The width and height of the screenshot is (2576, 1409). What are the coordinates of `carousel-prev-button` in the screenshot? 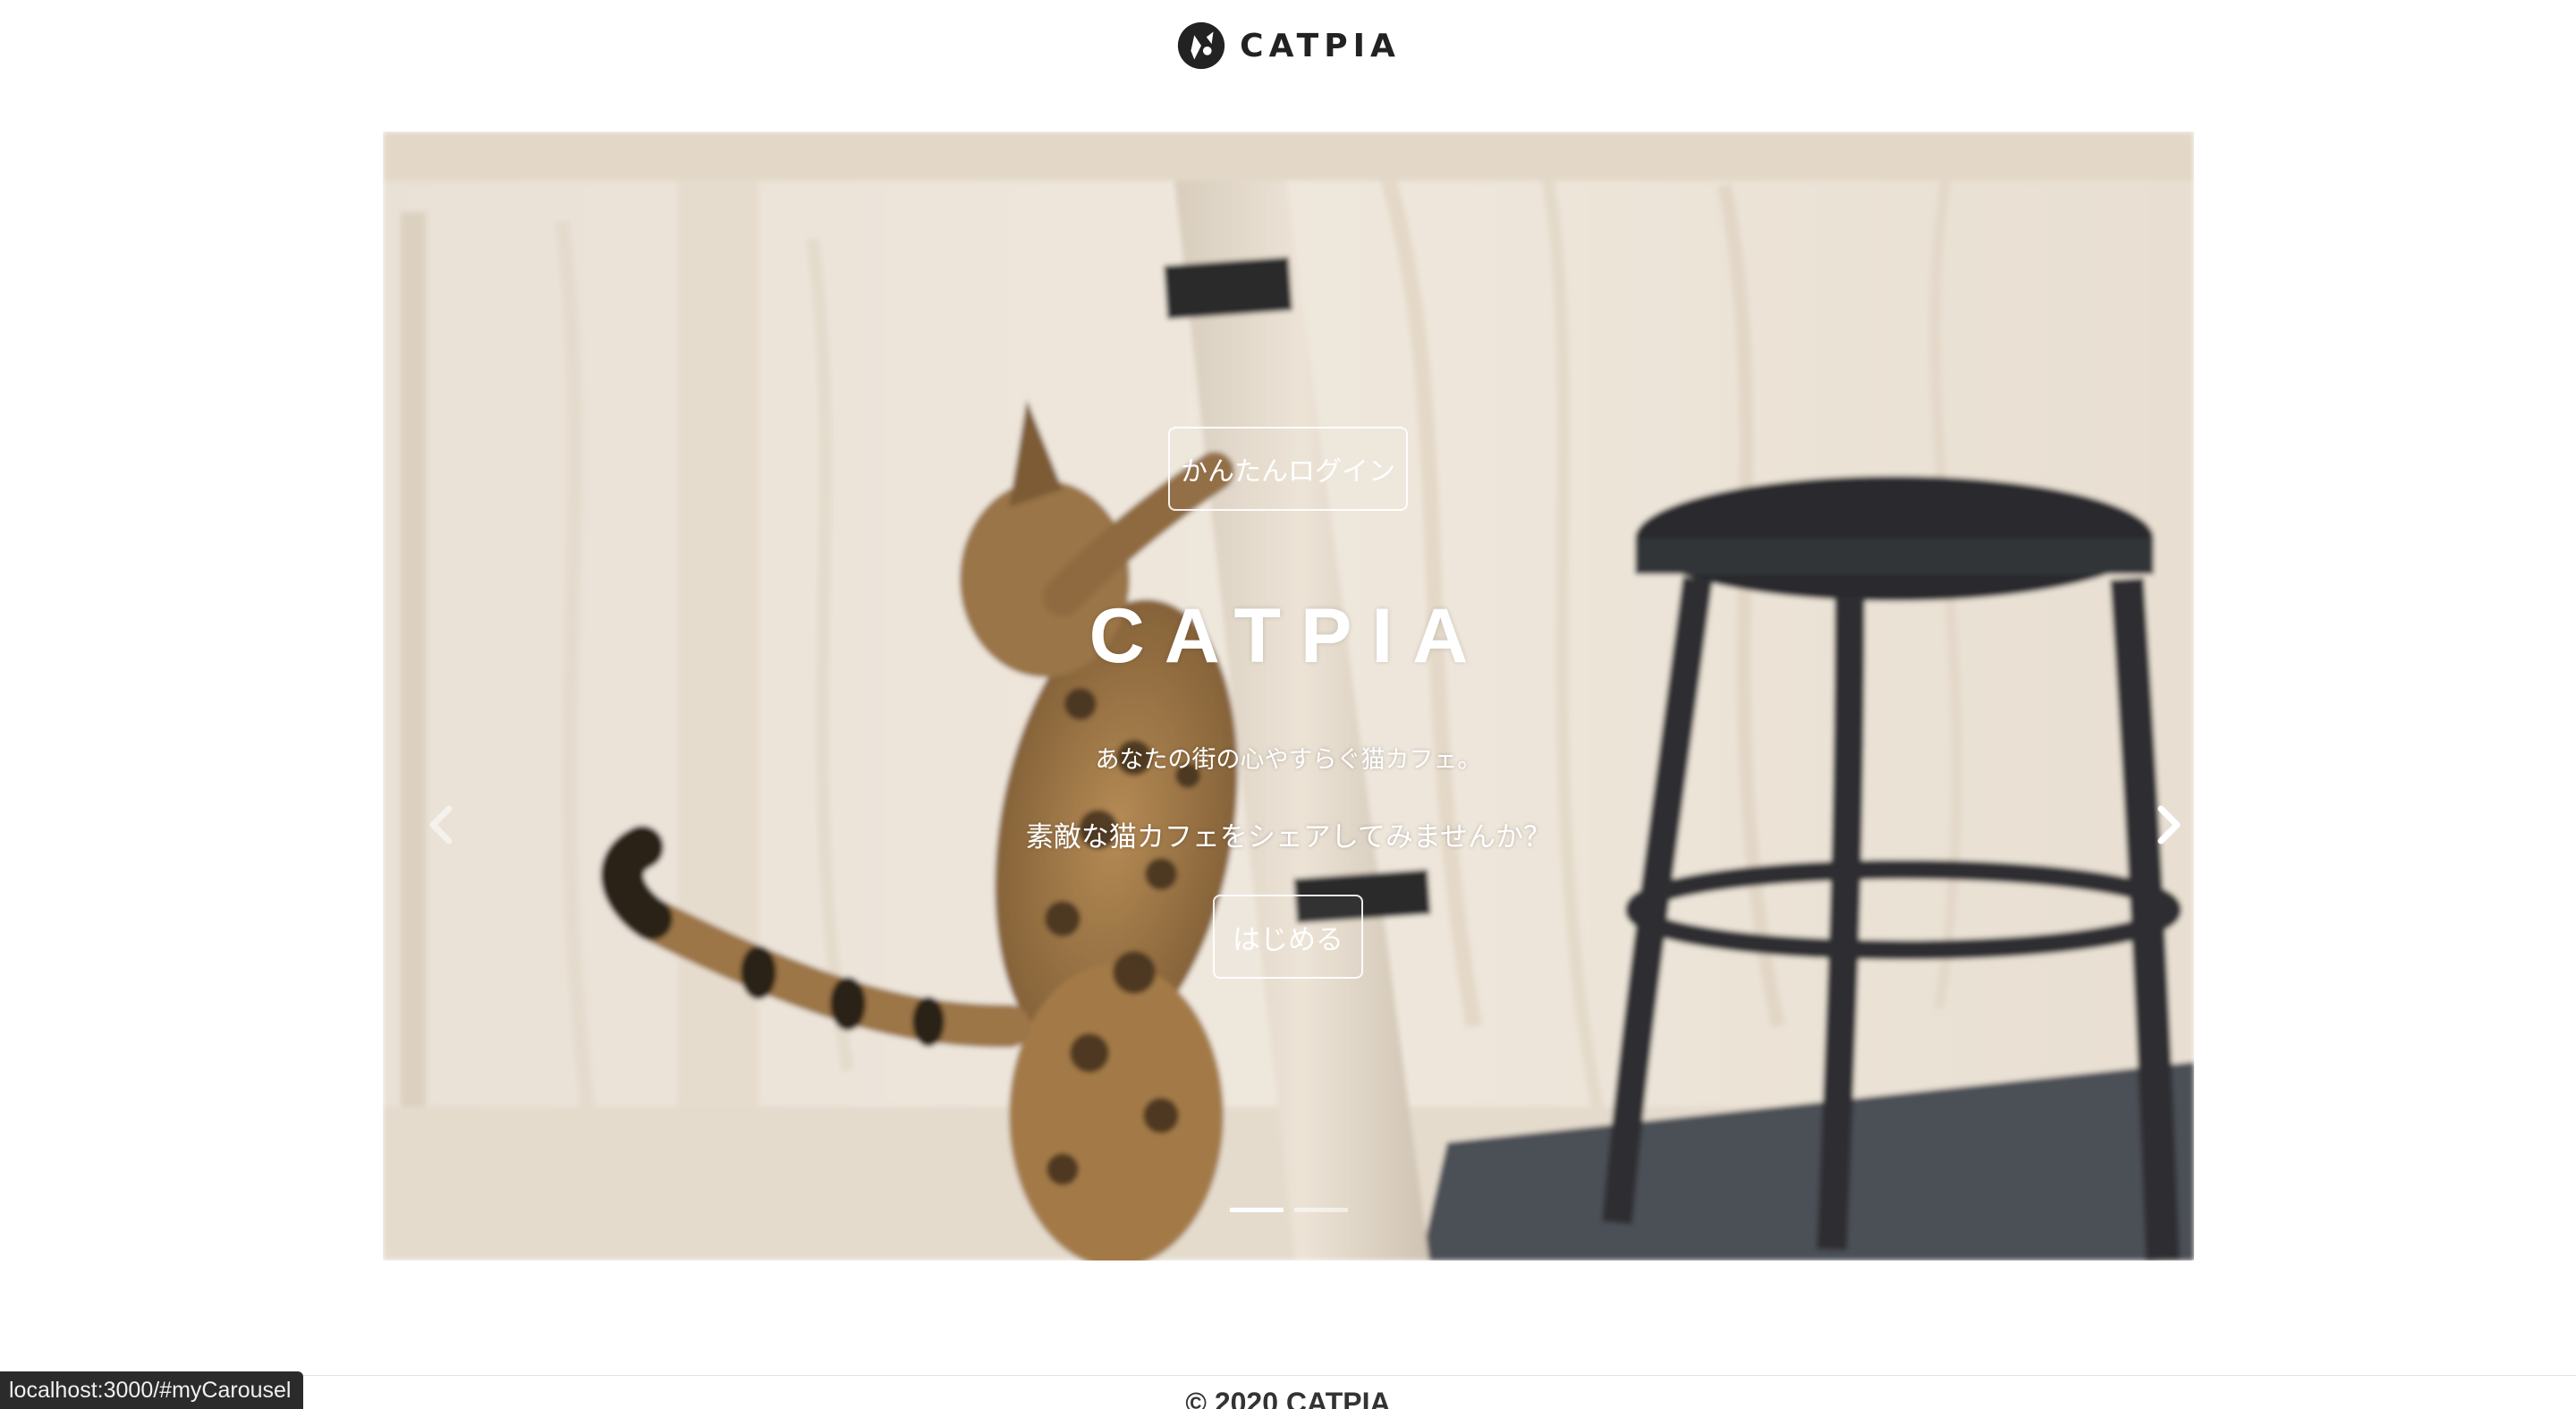 It's located at (441, 825).